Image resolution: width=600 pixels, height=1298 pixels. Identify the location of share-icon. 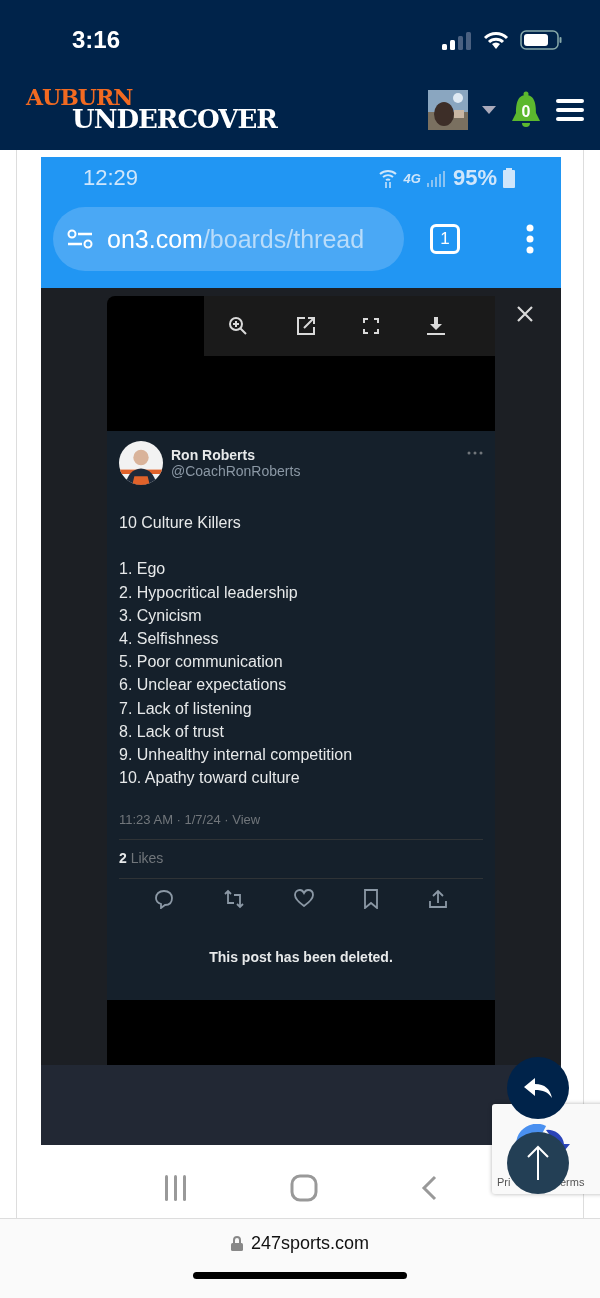
(438, 899).